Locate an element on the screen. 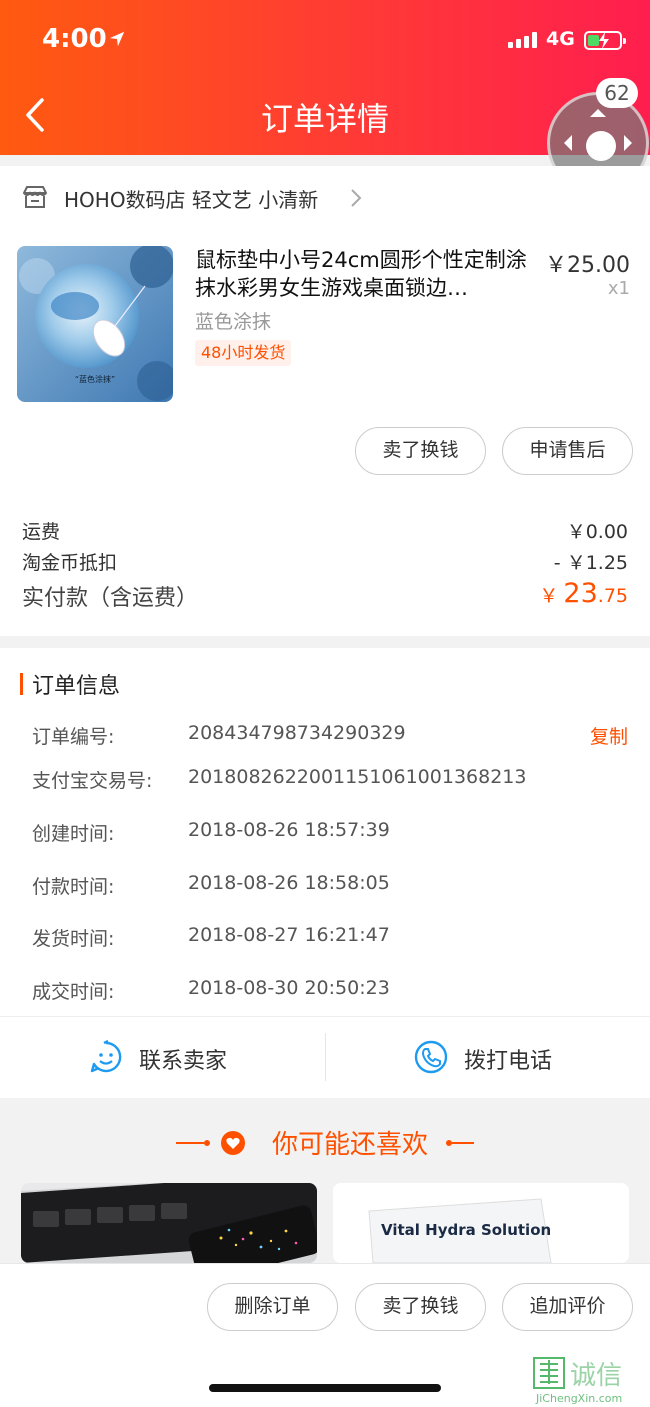 The width and height of the screenshot is (650, 1407). order-info-title: 订单信息 is located at coordinates (76, 686).